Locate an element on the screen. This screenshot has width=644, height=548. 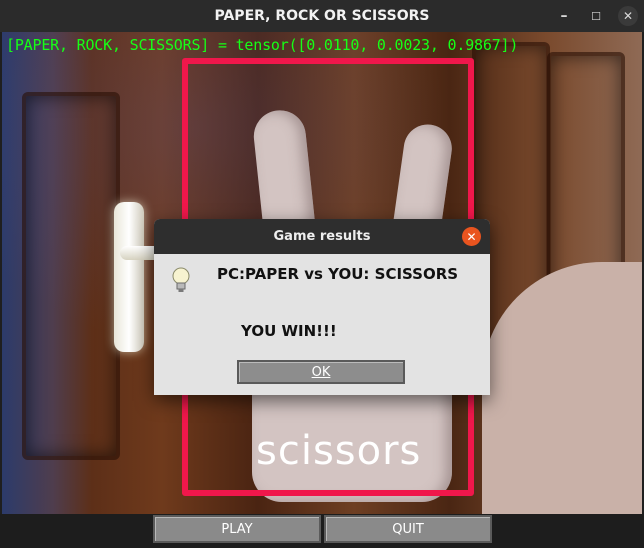
close-button: ✕ is located at coordinates (628, 16).